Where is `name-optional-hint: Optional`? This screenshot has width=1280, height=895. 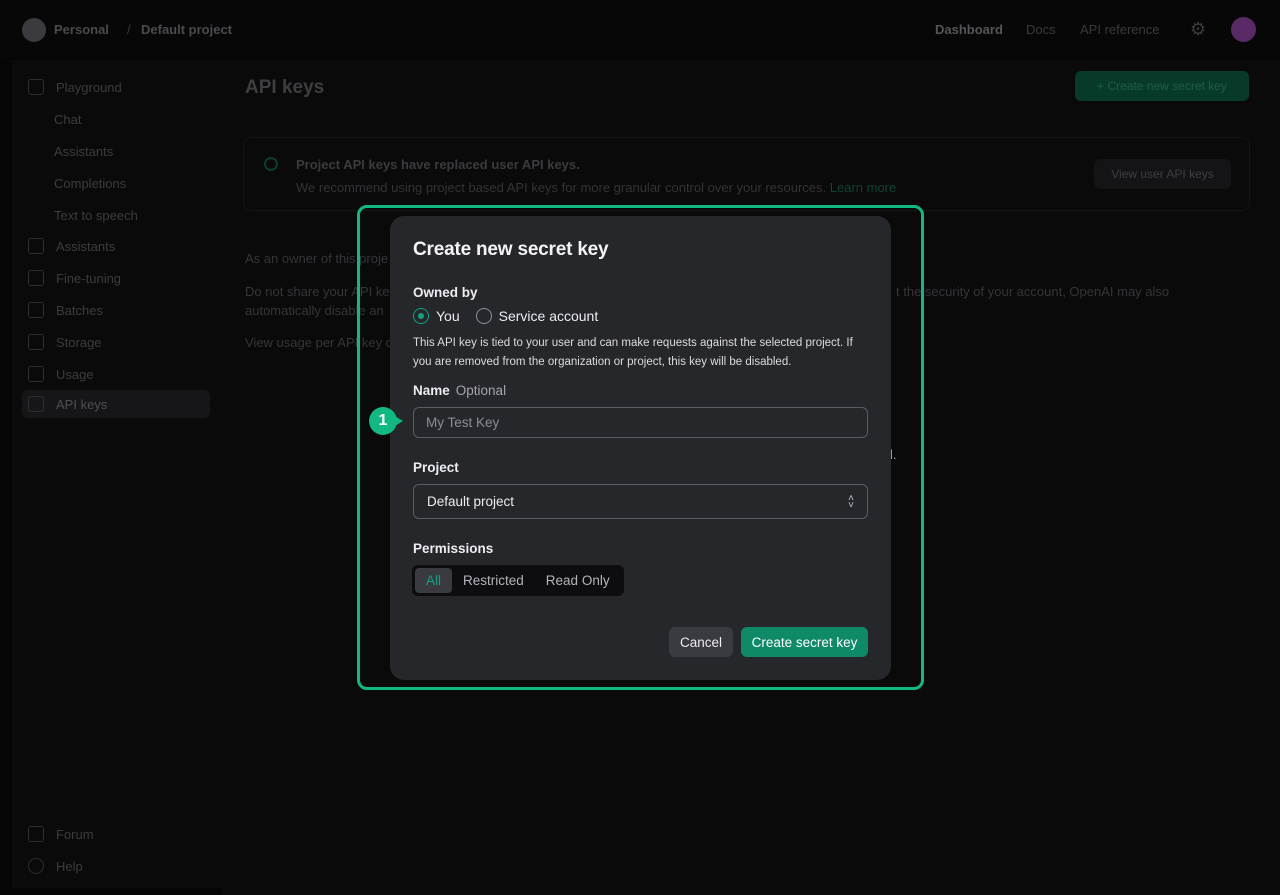 name-optional-hint: Optional is located at coordinates (481, 390).